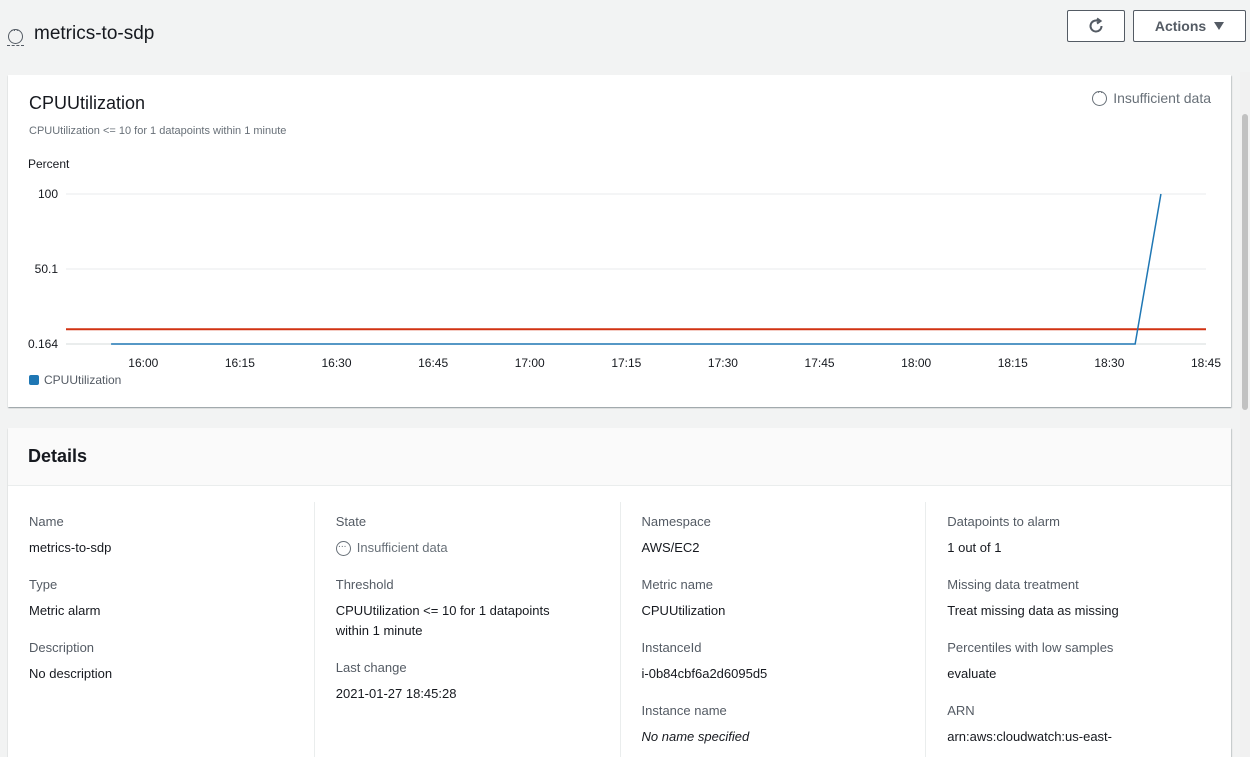 The width and height of the screenshot is (1250, 757). What do you see at coordinates (1180, 26) in the screenshot?
I see `actions-label: Actions` at bounding box center [1180, 26].